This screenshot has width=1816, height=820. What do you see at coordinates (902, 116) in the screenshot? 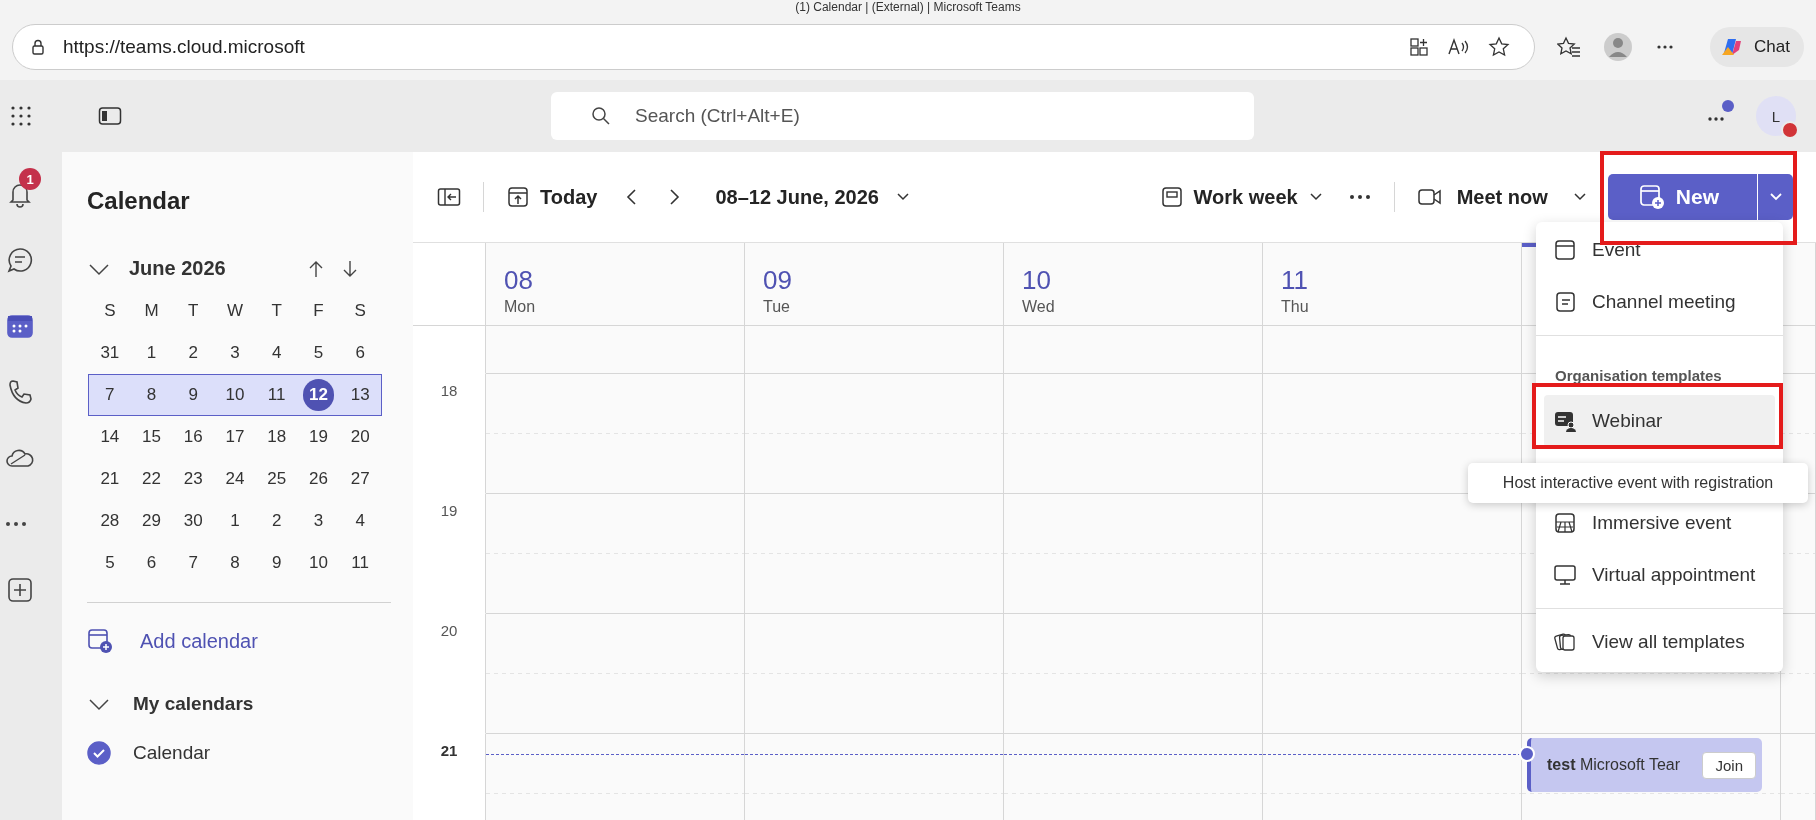
I see `search-field: Search (Ctrl+Alt+E)` at bounding box center [902, 116].